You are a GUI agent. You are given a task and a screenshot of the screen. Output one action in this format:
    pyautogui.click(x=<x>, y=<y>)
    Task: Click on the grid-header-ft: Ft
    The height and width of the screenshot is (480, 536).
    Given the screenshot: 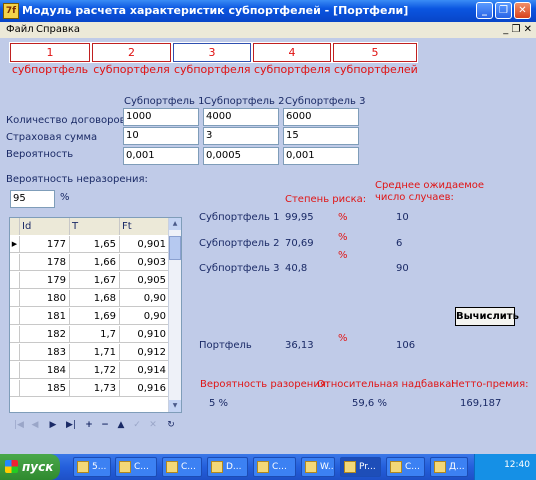 What is the action you would take?
    pyautogui.click(x=145, y=226)
    